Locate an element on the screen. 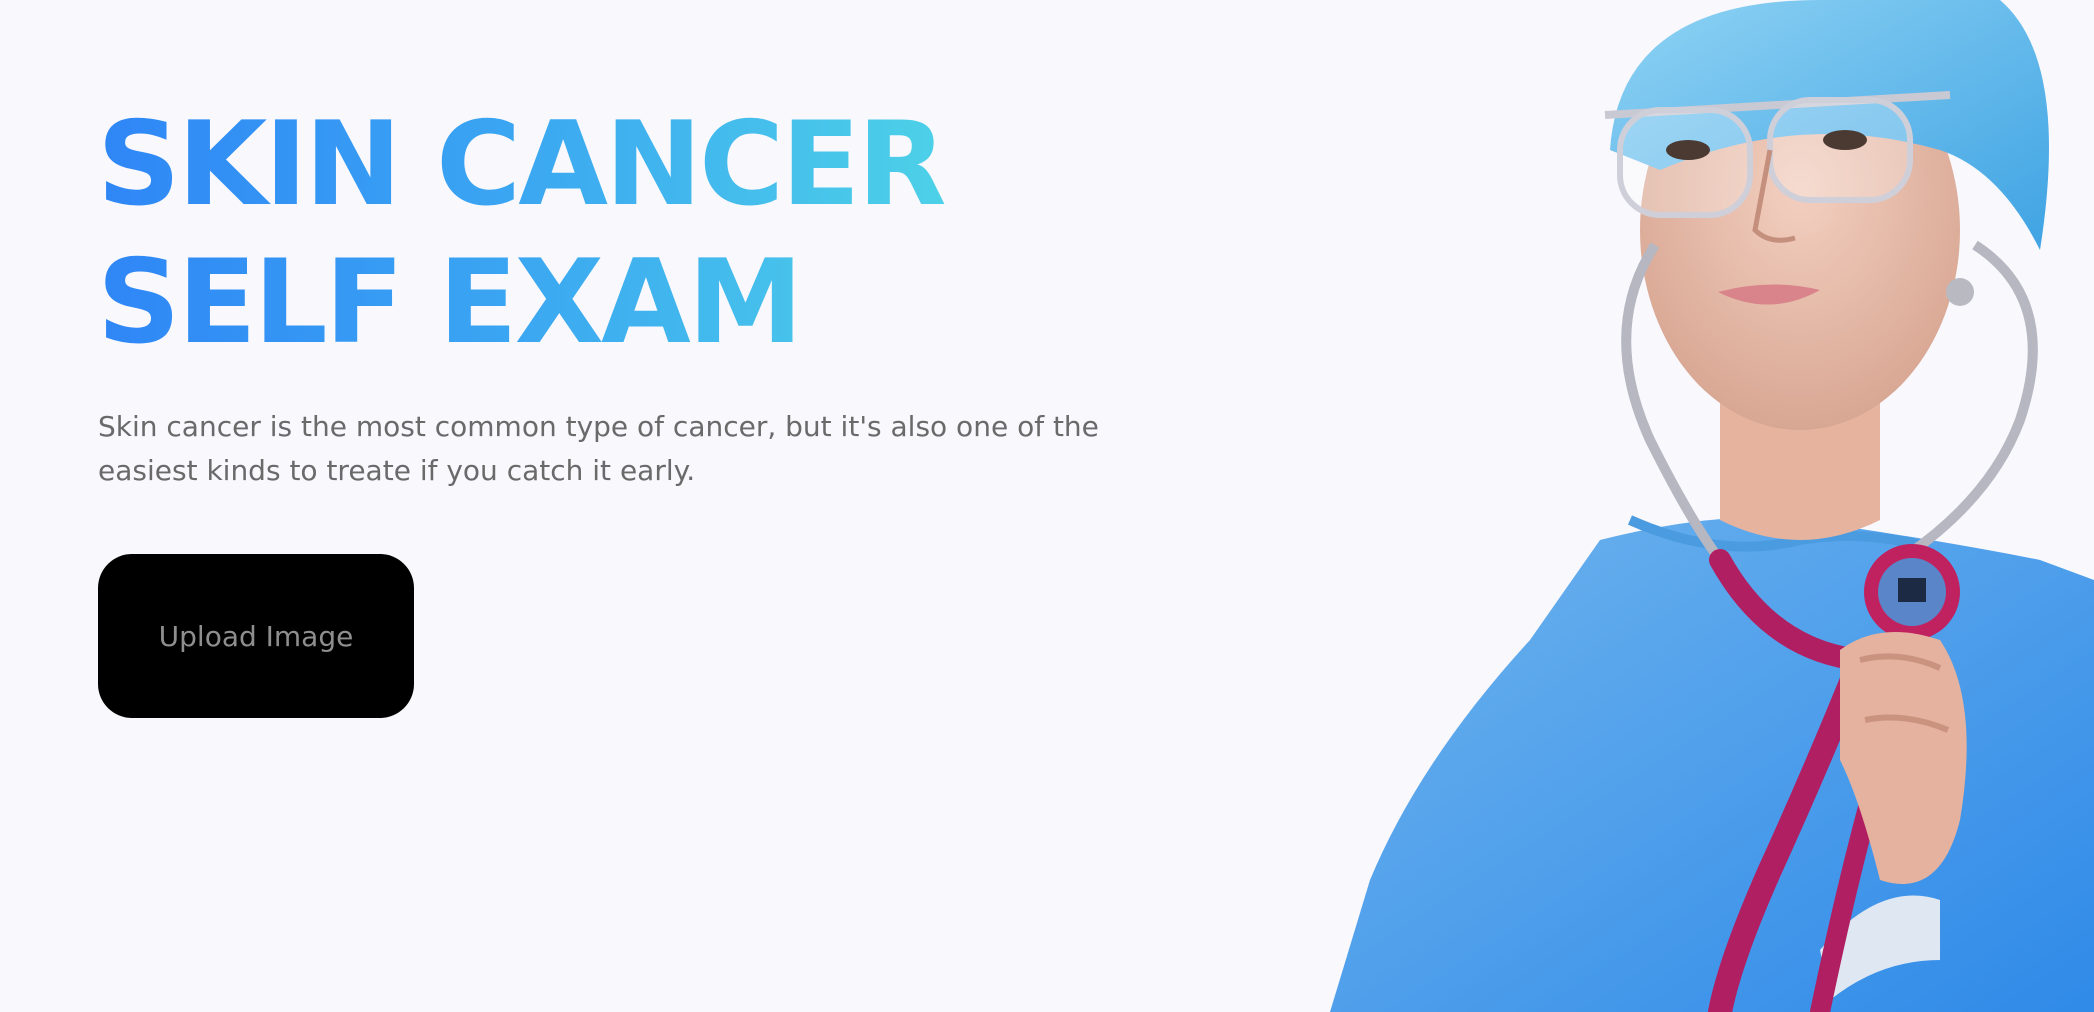 Image resolution: width=2094 pixels, height=1012 pixels. upload-image-button: Upload Image is located at coordinates (256, 636).